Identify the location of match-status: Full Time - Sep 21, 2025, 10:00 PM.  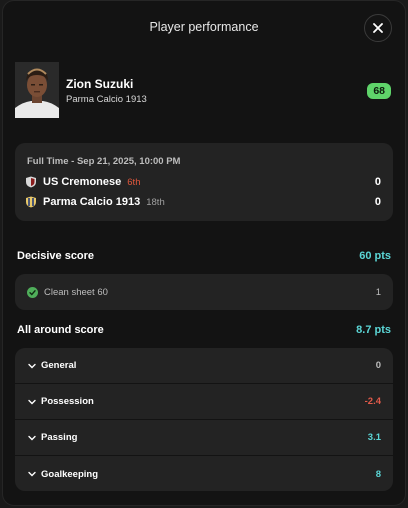
(104, 161).